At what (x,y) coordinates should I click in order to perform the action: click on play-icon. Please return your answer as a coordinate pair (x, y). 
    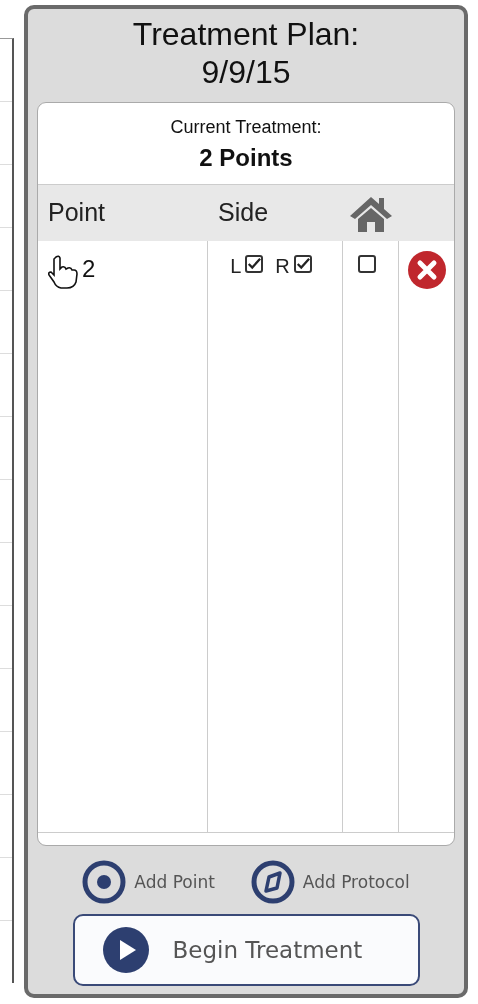
    Looking at the image, I should click on (125, 950).